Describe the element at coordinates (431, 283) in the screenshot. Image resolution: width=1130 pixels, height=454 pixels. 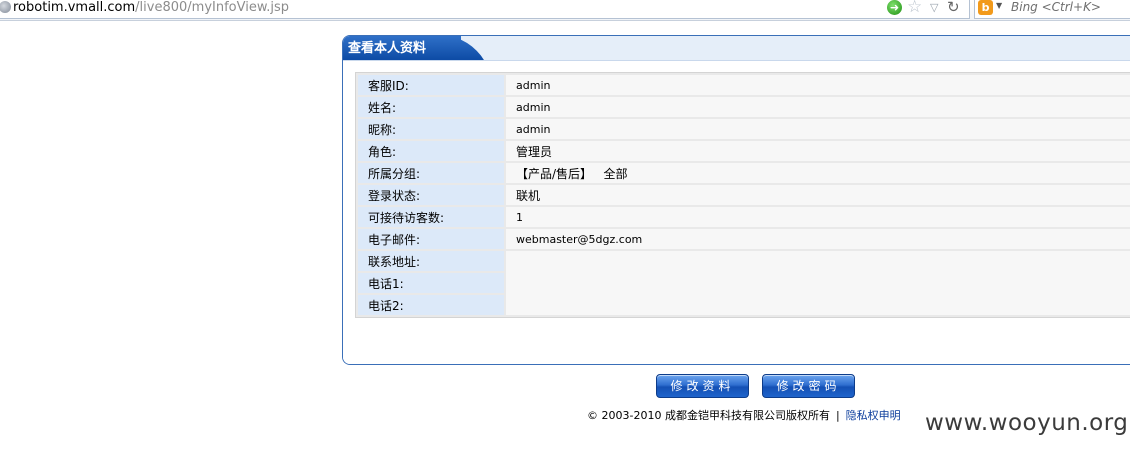
I see `field-label-phone1: 电话1:` at that location.